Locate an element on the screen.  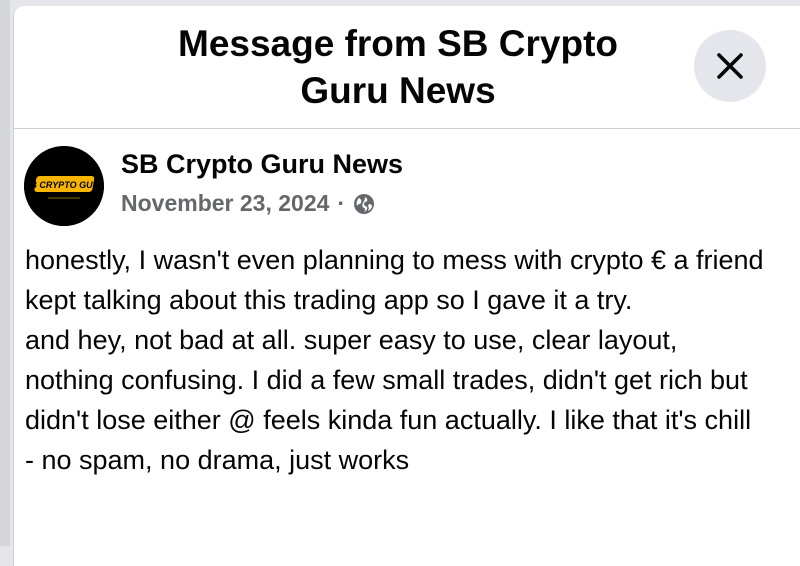
page-backdrop is located at coordinates (5, 273).